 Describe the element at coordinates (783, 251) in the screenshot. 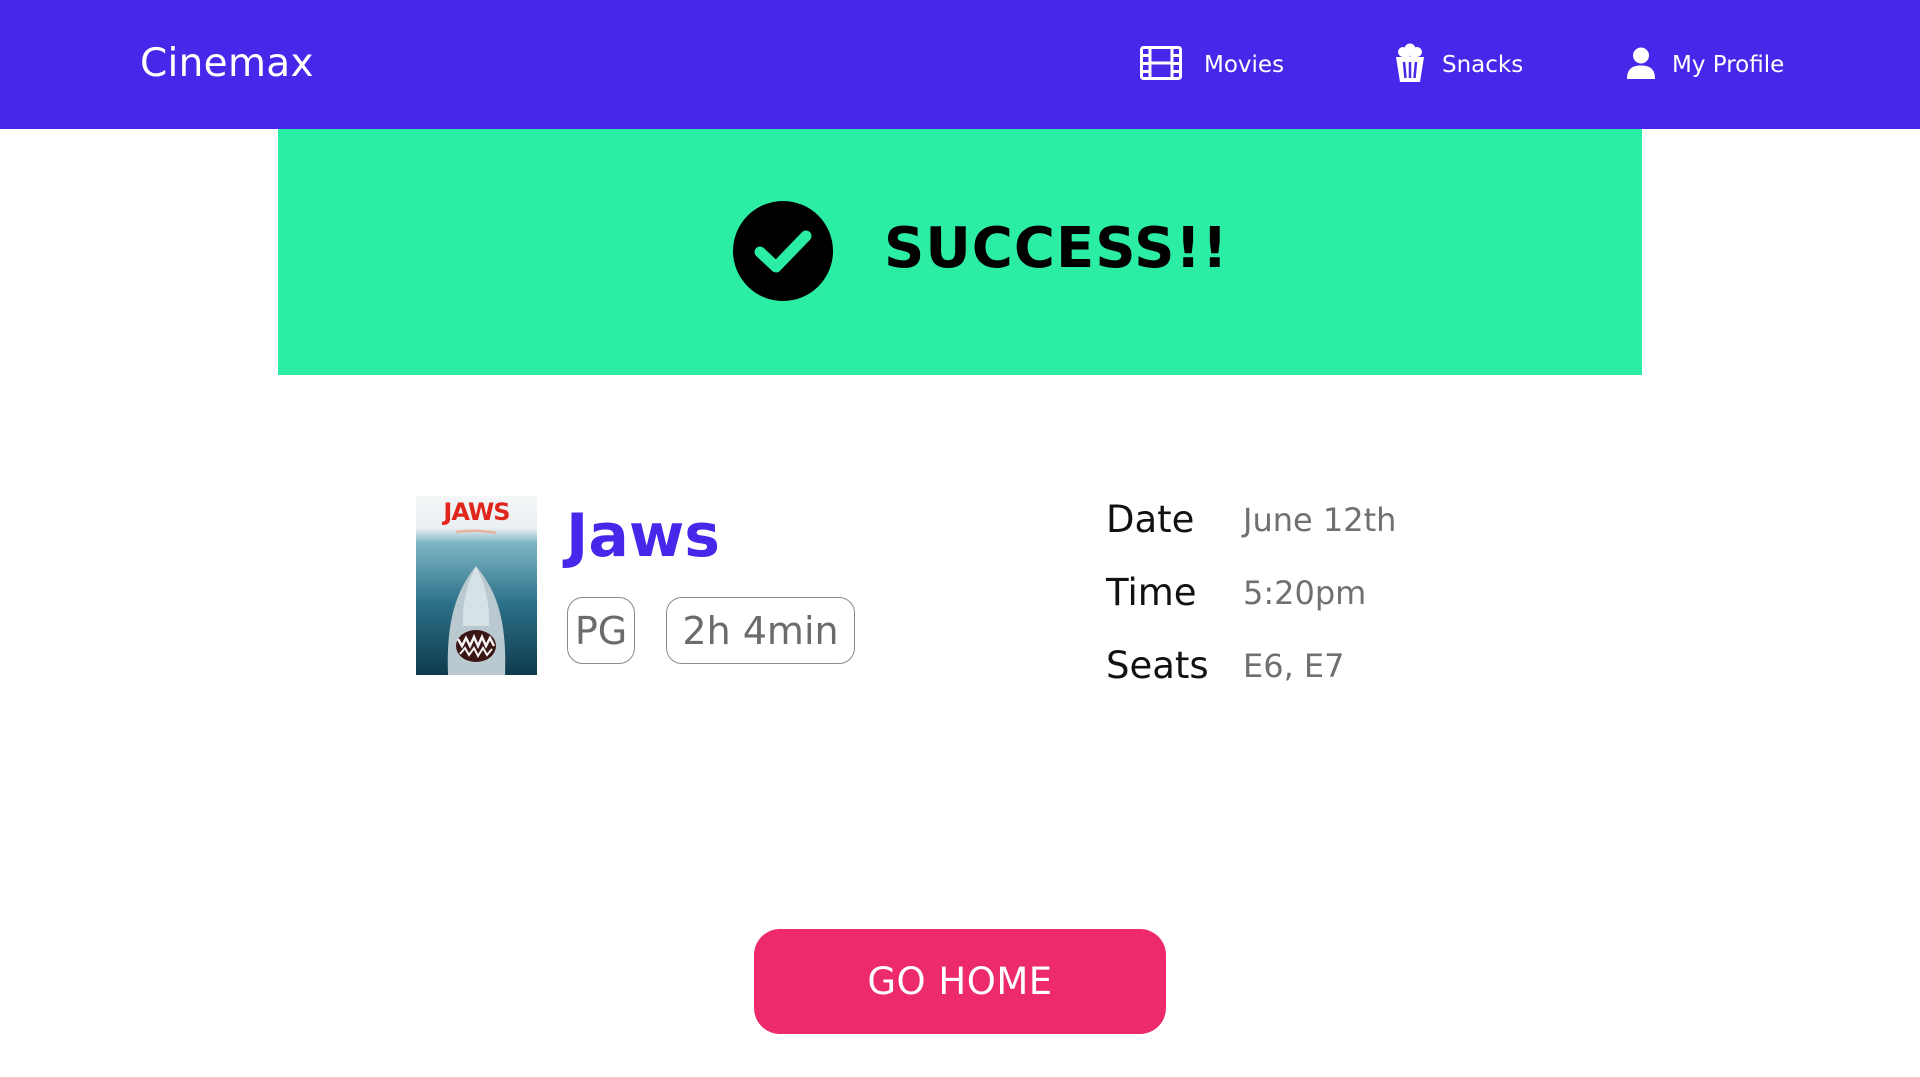

I see `check-circle-icon` at that location.